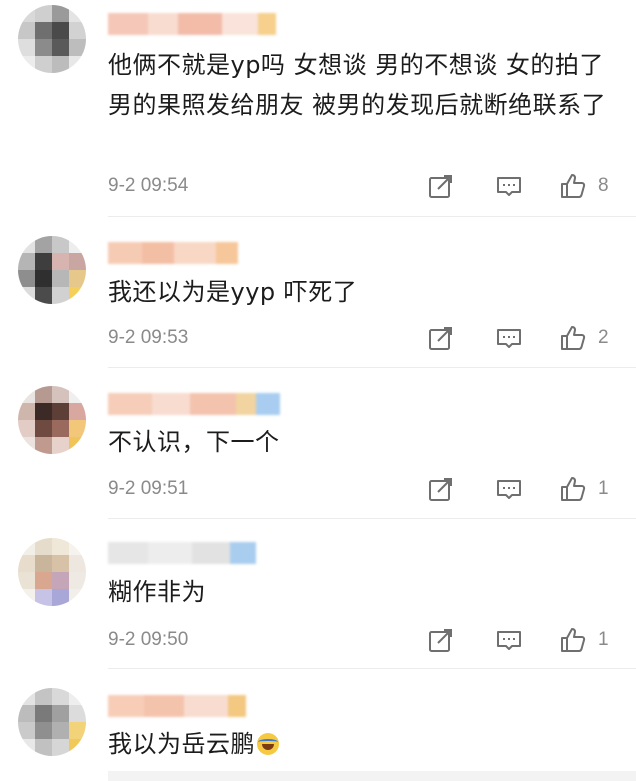 This screenshot has width=636, height=781. Describe the element at coordinates (148, 185) in the screenshot. I see `comment-time: 9-2 09:54` at that location.